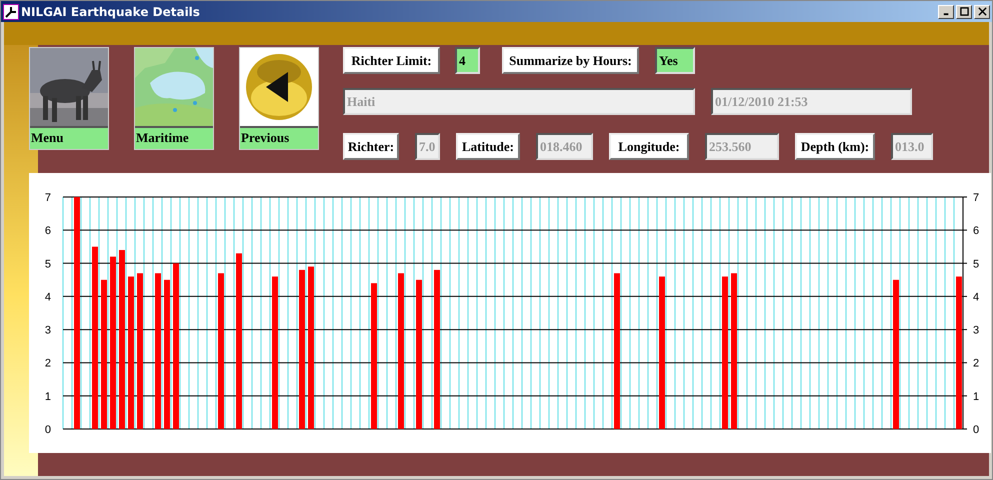 This screenshot has width=993, height=480. Describe the element at coordinates (835, 146) in the screenshot. I see `field-label: Depth (km):` at that location.